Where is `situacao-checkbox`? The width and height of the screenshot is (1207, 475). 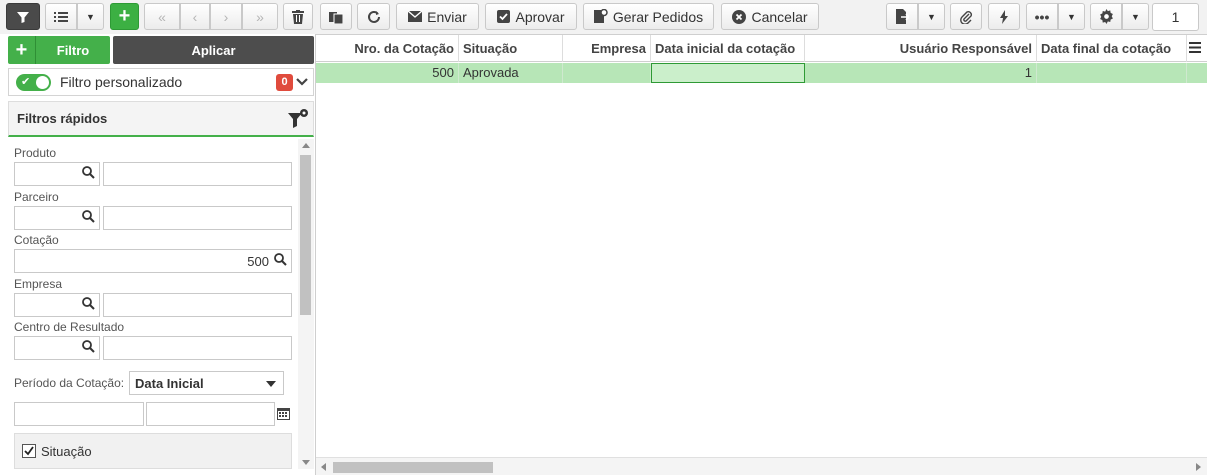
situacao-checkbox is located at coordinates (29, 451).